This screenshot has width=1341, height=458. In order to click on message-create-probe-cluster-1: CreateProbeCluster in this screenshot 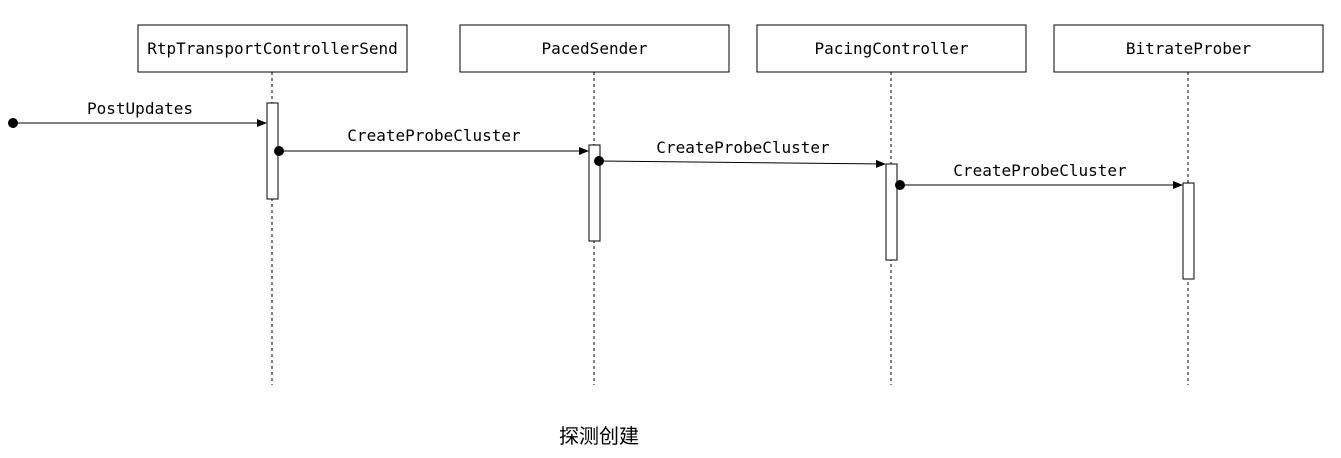, I will do `click(431, 141)`.